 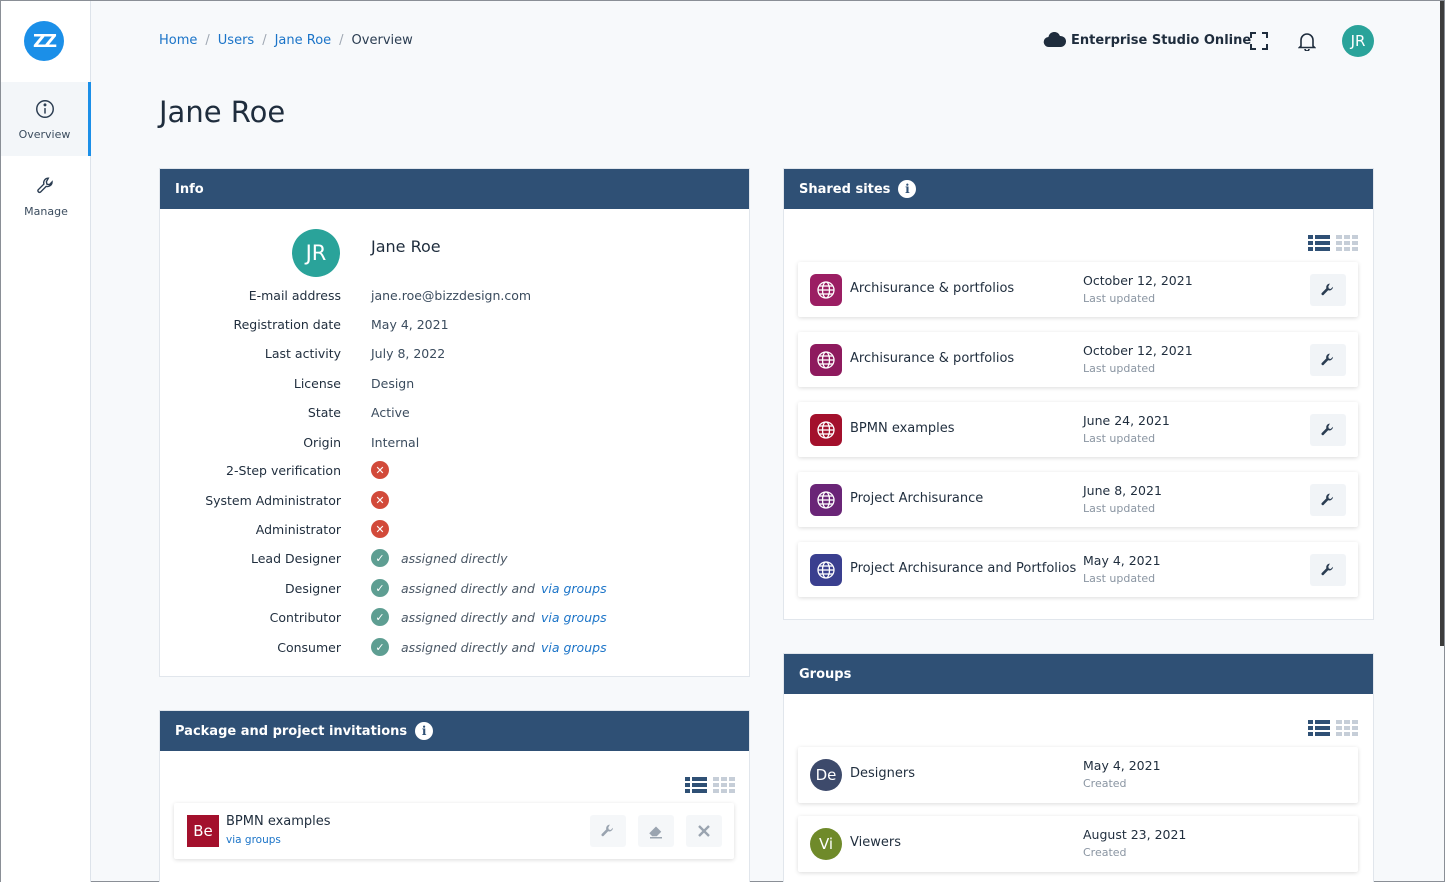 What do you see at coordinates (455, 412) in the screenshot?
I see `info-row-state: State Active` at bounding box center [455, 412].